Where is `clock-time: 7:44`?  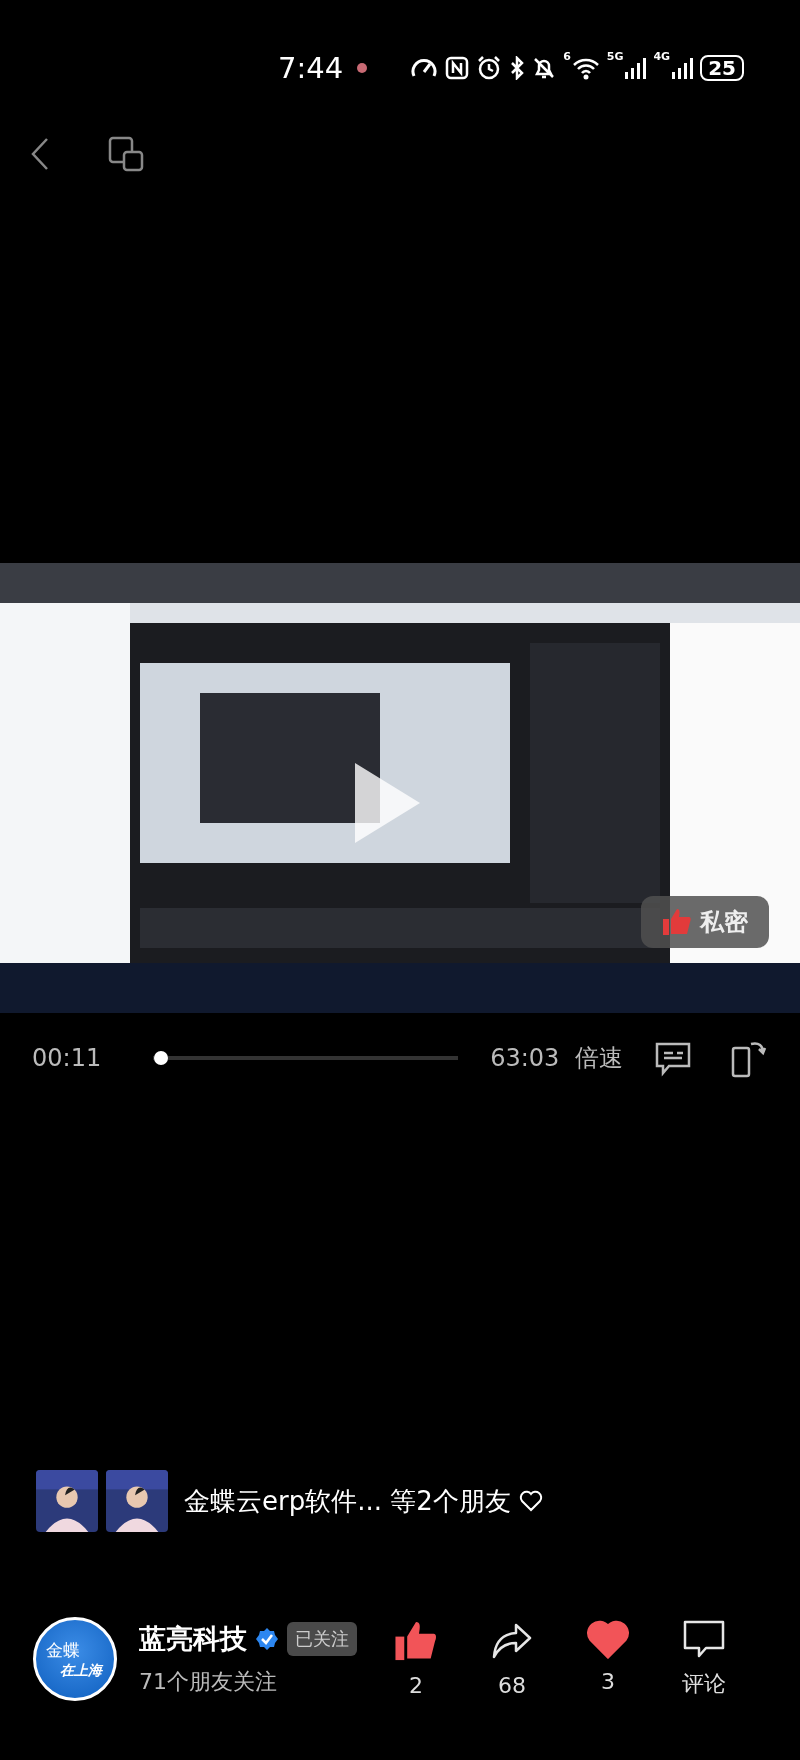
clock-time: 7:44 is located at coordinates (311, 68).